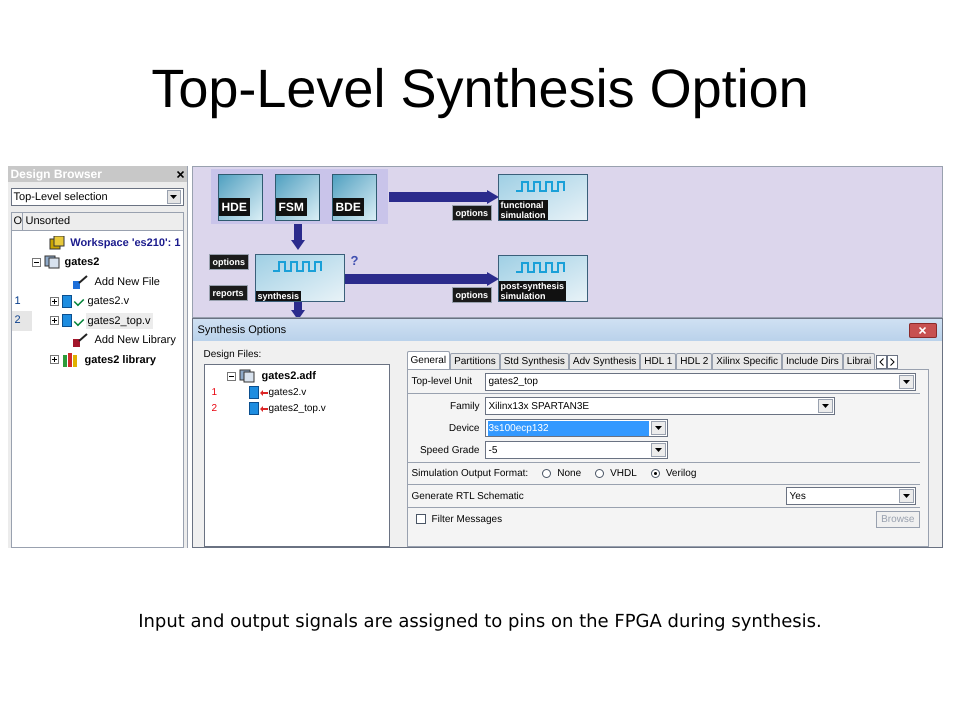 This screenshot has height=720, width=960. What do you see at coordinates (543, 197) in the screenshot?
I see `simulation-tile: functional simulation` at bounding box center [543, 197].